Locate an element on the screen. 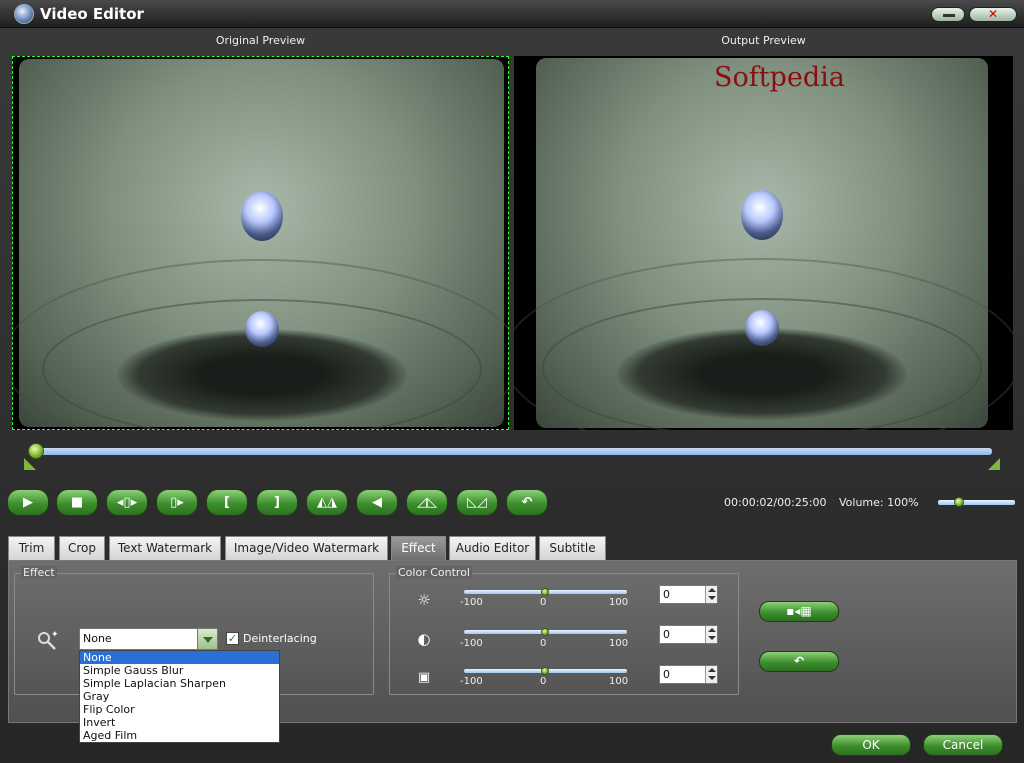 This screenshot has width=1024, height=763. reset-button: ↶ is located at coordinates (799, 661).